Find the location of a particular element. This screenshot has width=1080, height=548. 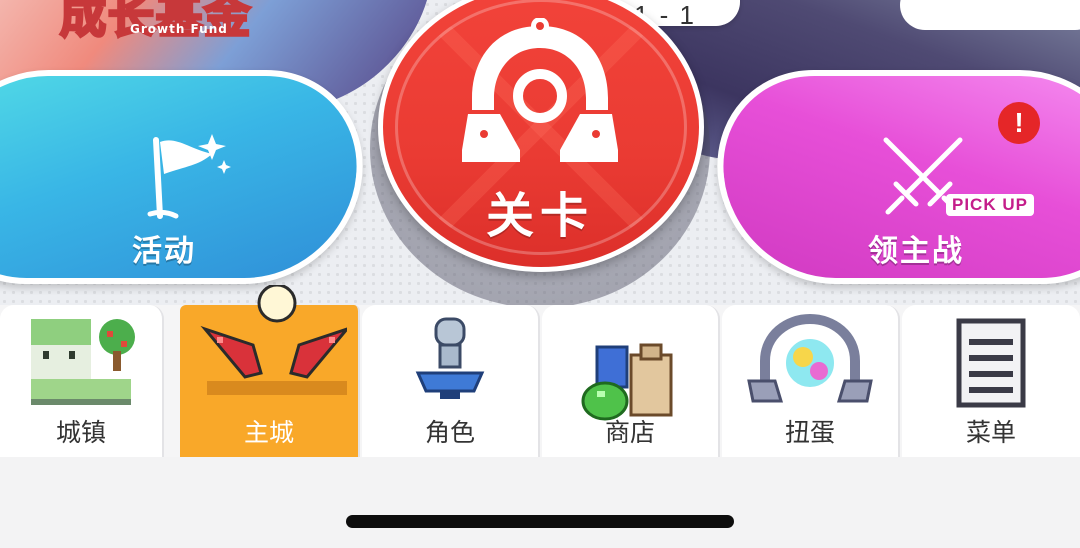

tab-menu: 菜单 is located at coordinates (991, 381).